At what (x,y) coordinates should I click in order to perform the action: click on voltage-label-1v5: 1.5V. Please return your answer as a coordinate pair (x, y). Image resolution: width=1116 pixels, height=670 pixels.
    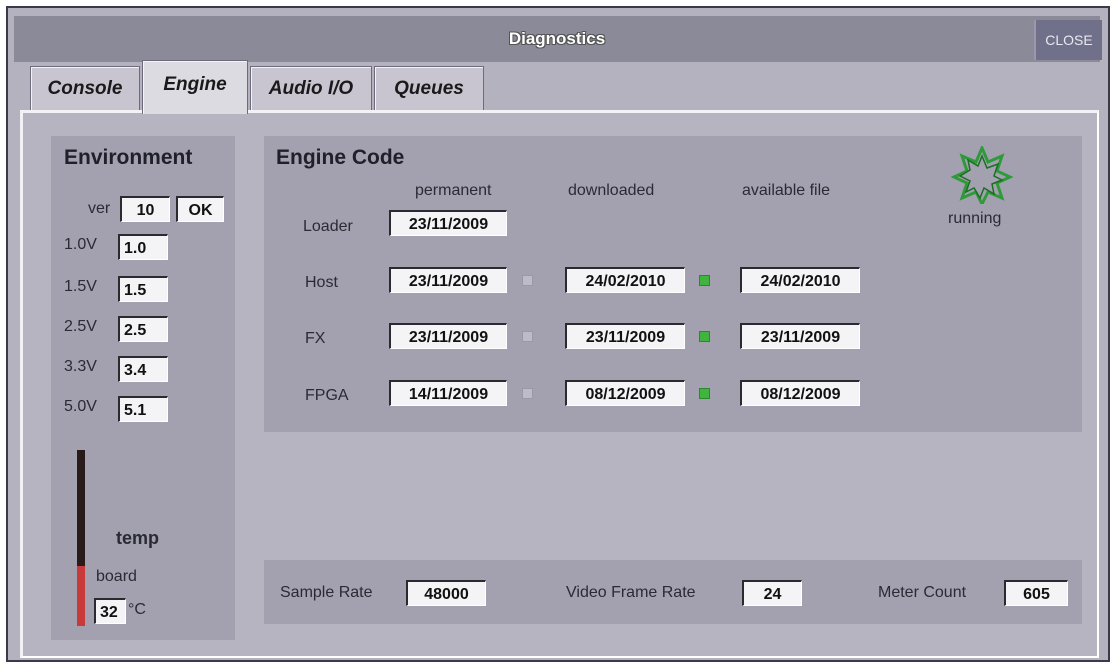
    Looking at the image, I should click on (80, 286).